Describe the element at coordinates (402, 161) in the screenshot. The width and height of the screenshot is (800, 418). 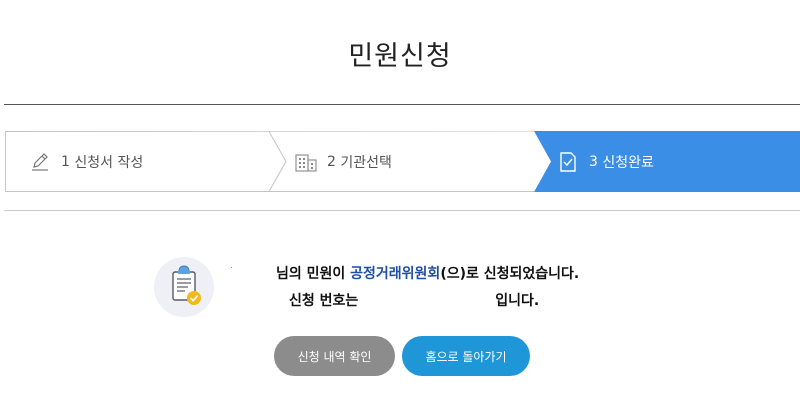
I see `progress-stepper: 1 신청서 작성 2 기관선택 3 신청완료` at that location.